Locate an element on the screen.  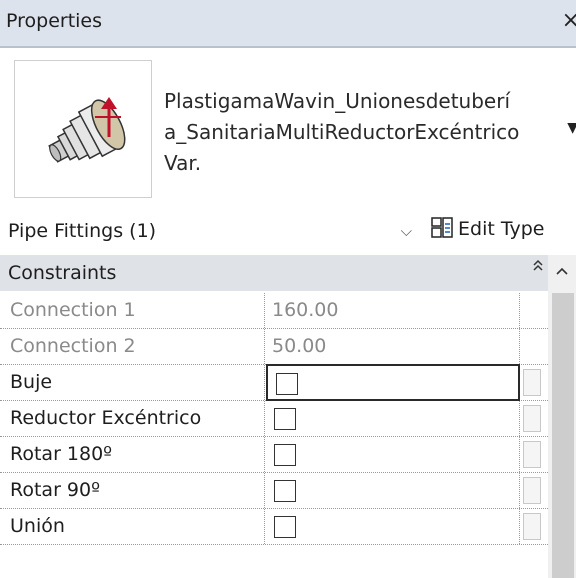
property-row-connection-2: Connection 2 50.00 is located at coordinates (274, 347).